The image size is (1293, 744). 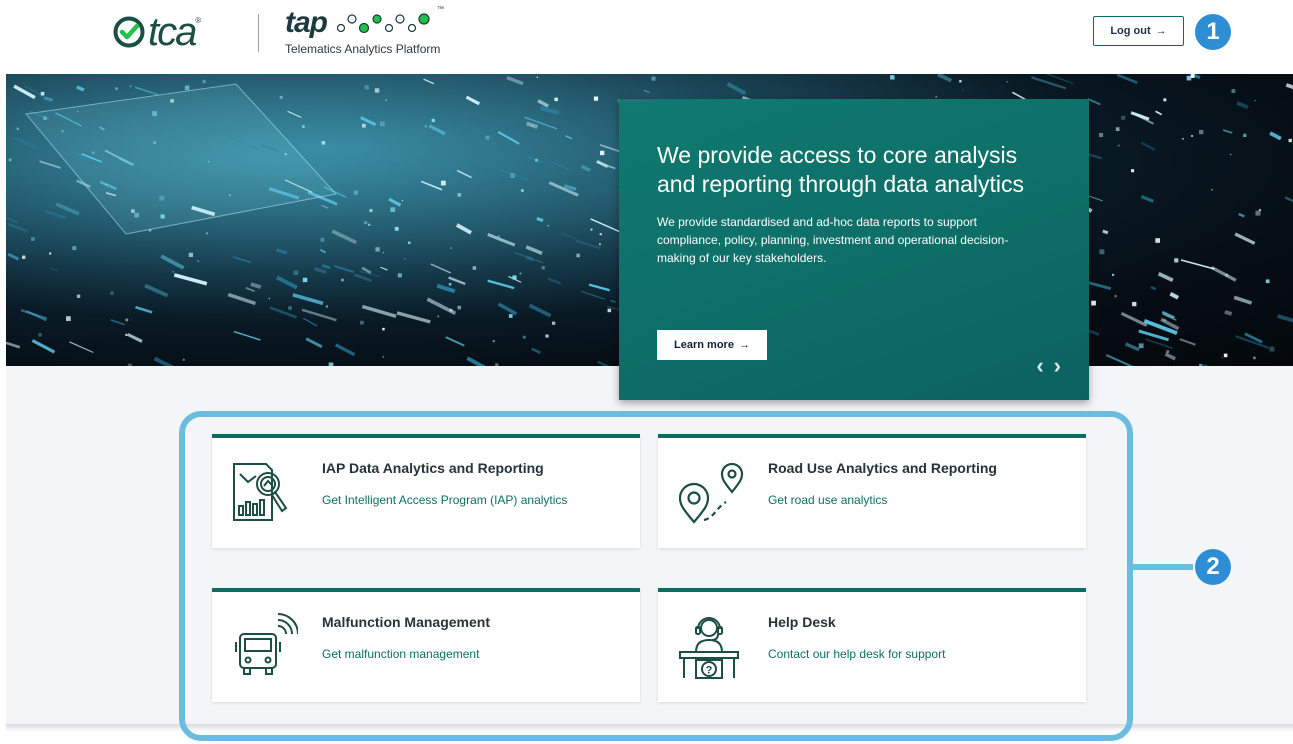 I want to click on callout-badge-2: 2, so click(x=1213, y=567).